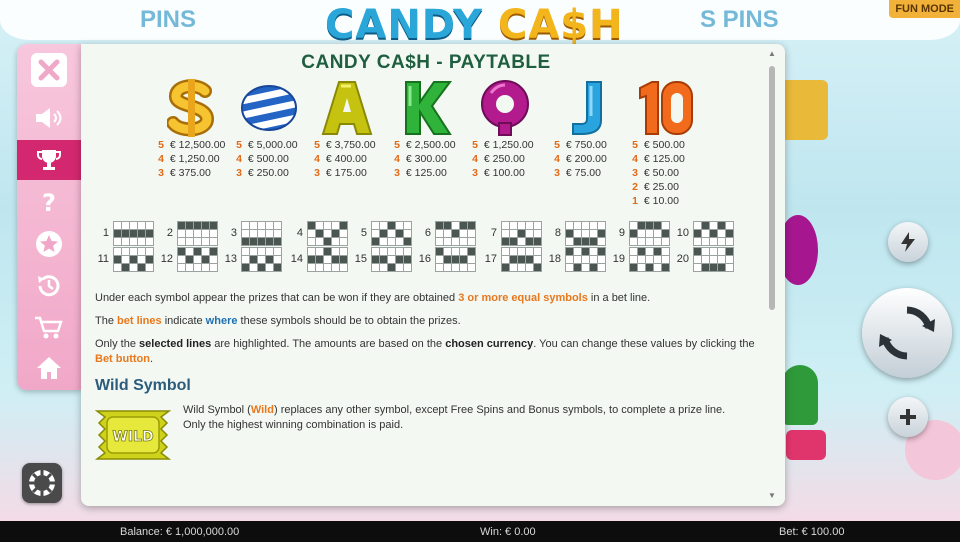 This screenshot has width=960, height=542. Describe the element at coordinates (493, 233) in the screenshot. I see `bet-line-number: 7` at that location.